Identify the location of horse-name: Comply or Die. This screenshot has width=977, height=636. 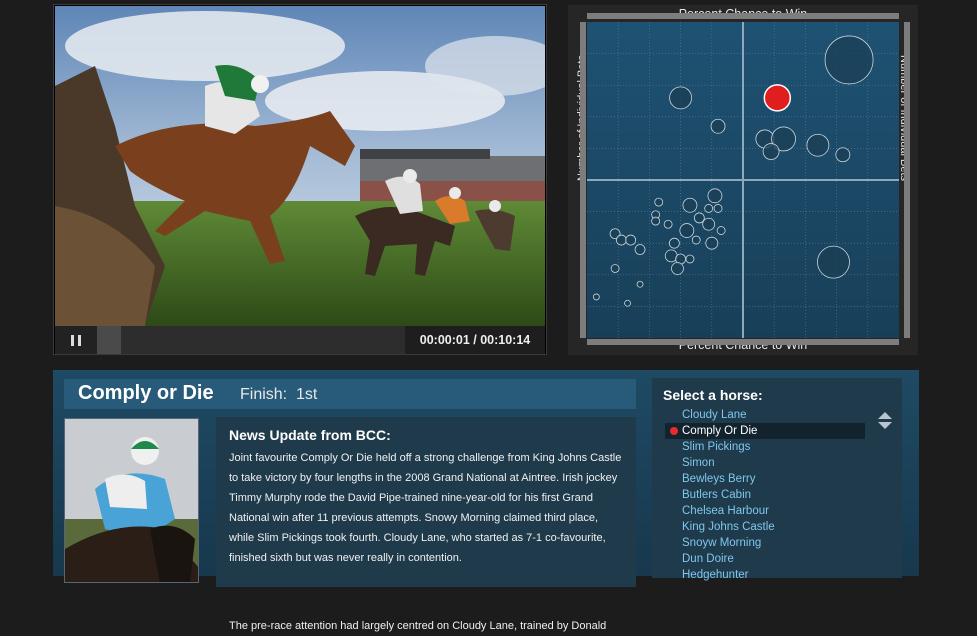
(146, 393).